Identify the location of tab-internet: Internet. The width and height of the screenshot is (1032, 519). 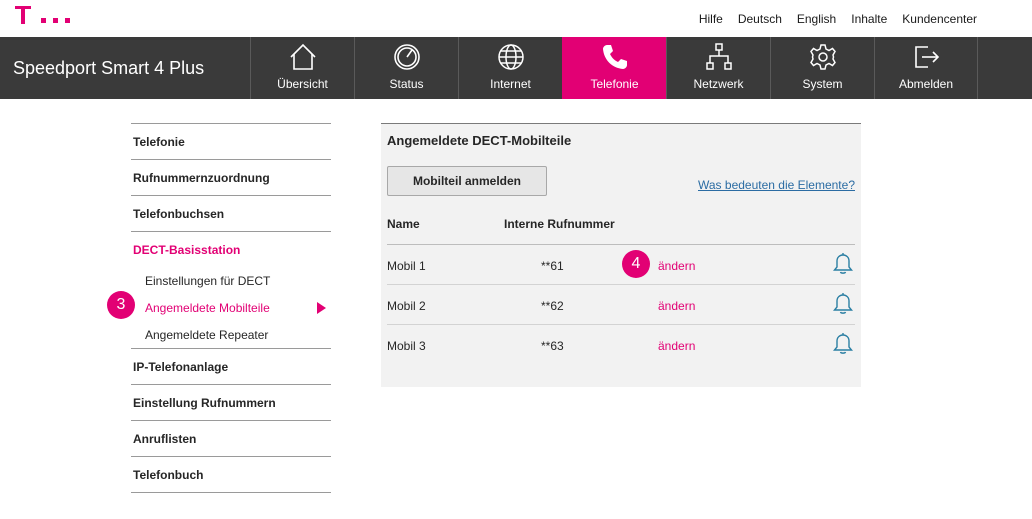
(510, 68).